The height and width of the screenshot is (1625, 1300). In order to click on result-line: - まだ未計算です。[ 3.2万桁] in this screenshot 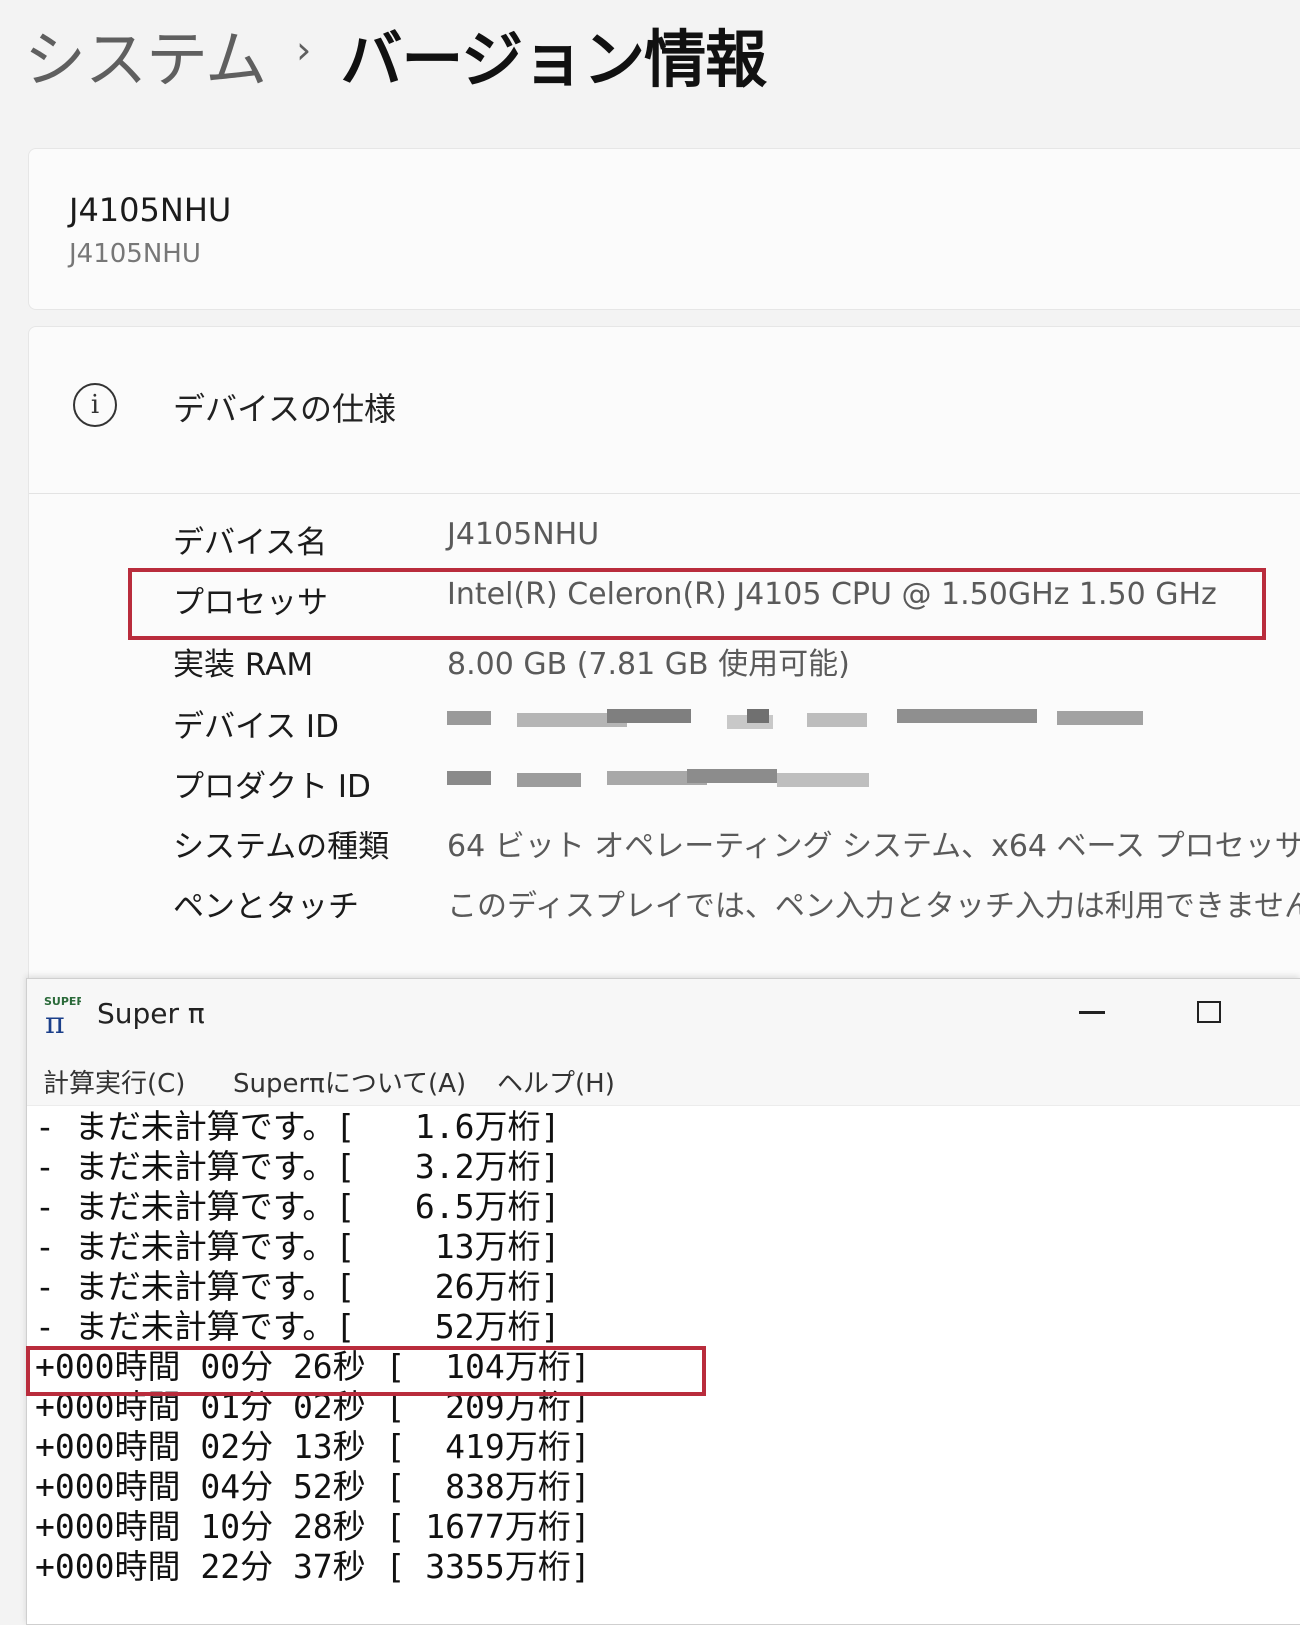, I will do `click(298, 1166)`.